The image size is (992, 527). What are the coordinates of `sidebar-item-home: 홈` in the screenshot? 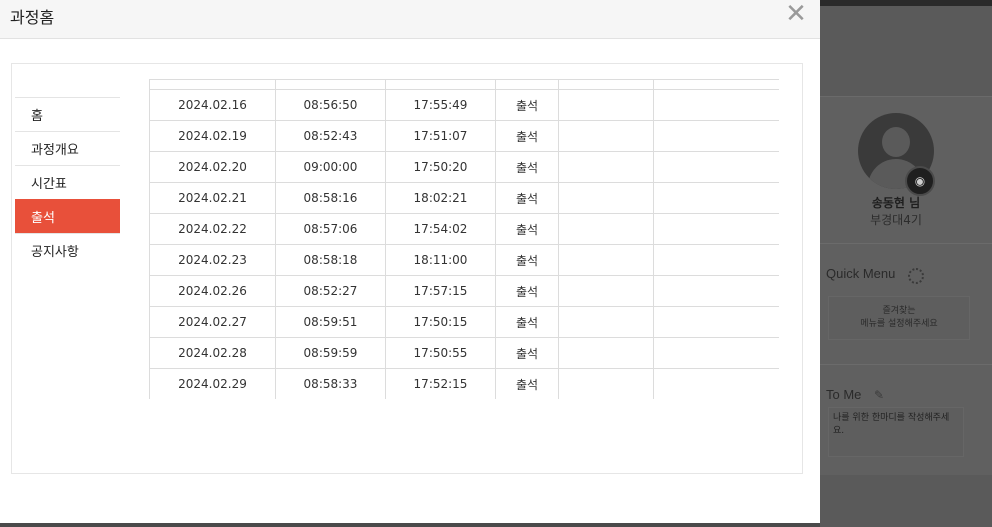 It's located at (67, 114).